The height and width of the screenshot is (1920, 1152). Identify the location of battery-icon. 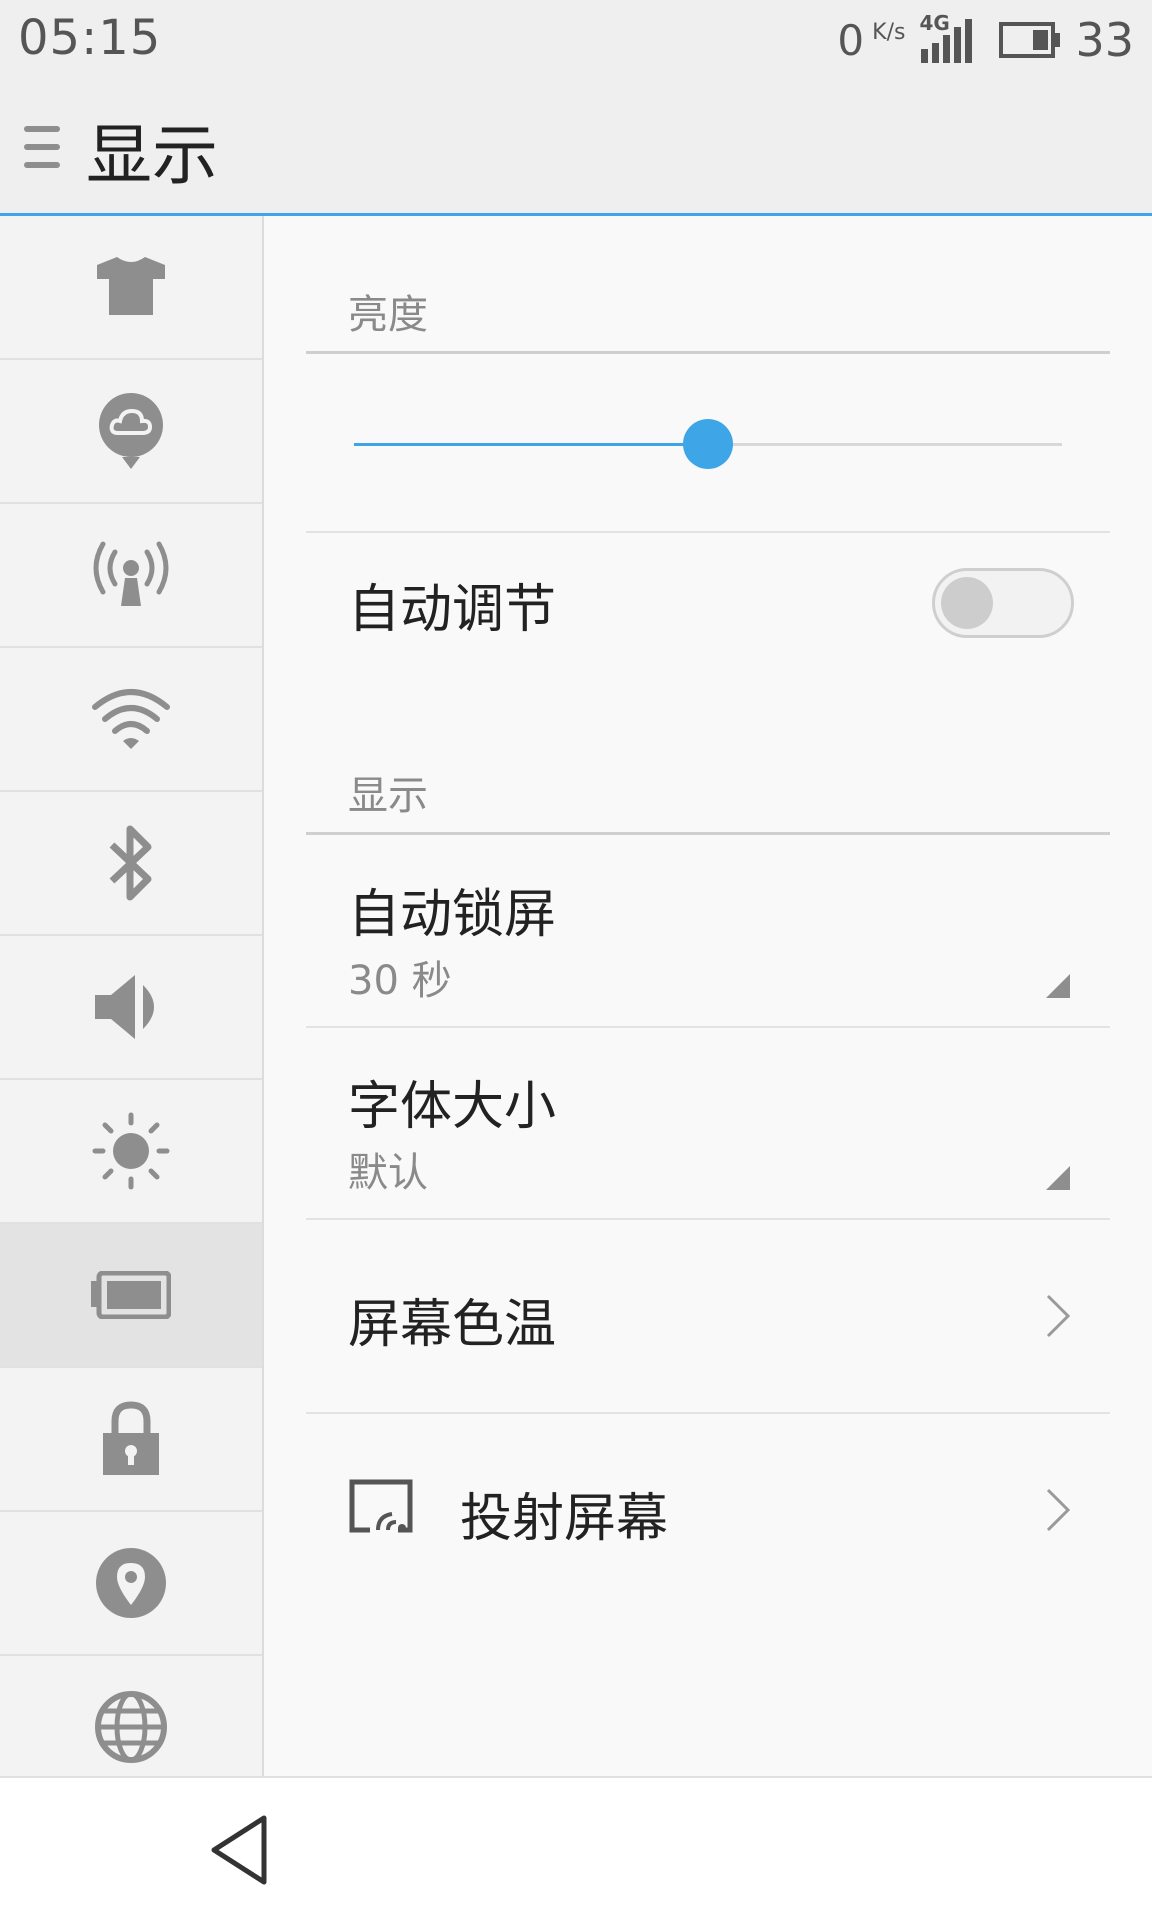
(131, 1295).